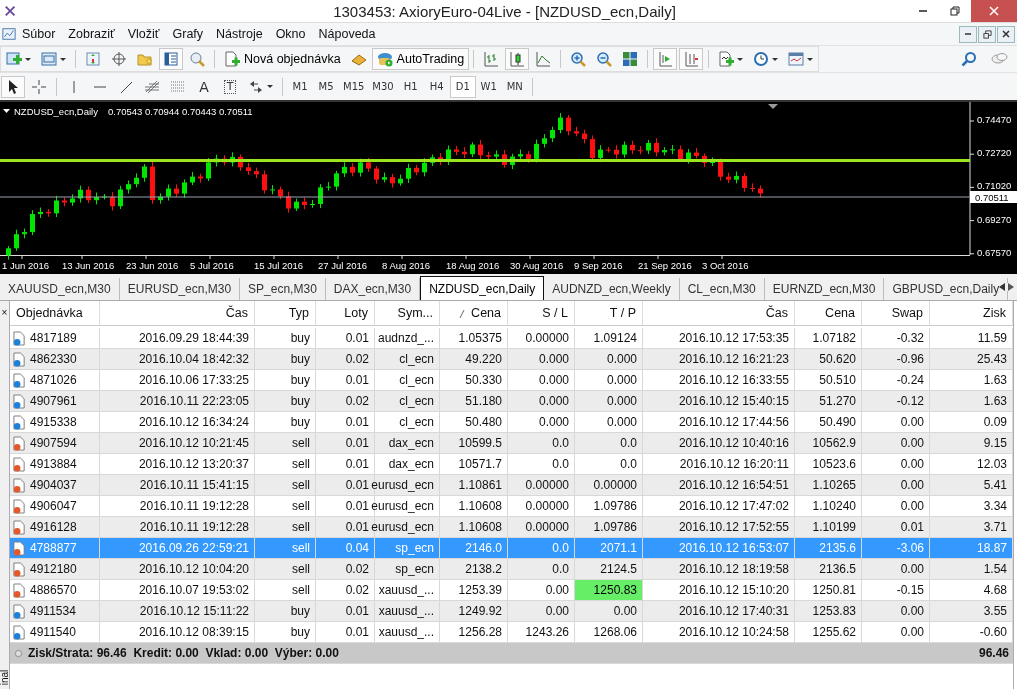  Describe the element at coordinates (1002, 287) in the screenshot. I see `scroll-left-icon` at that location.